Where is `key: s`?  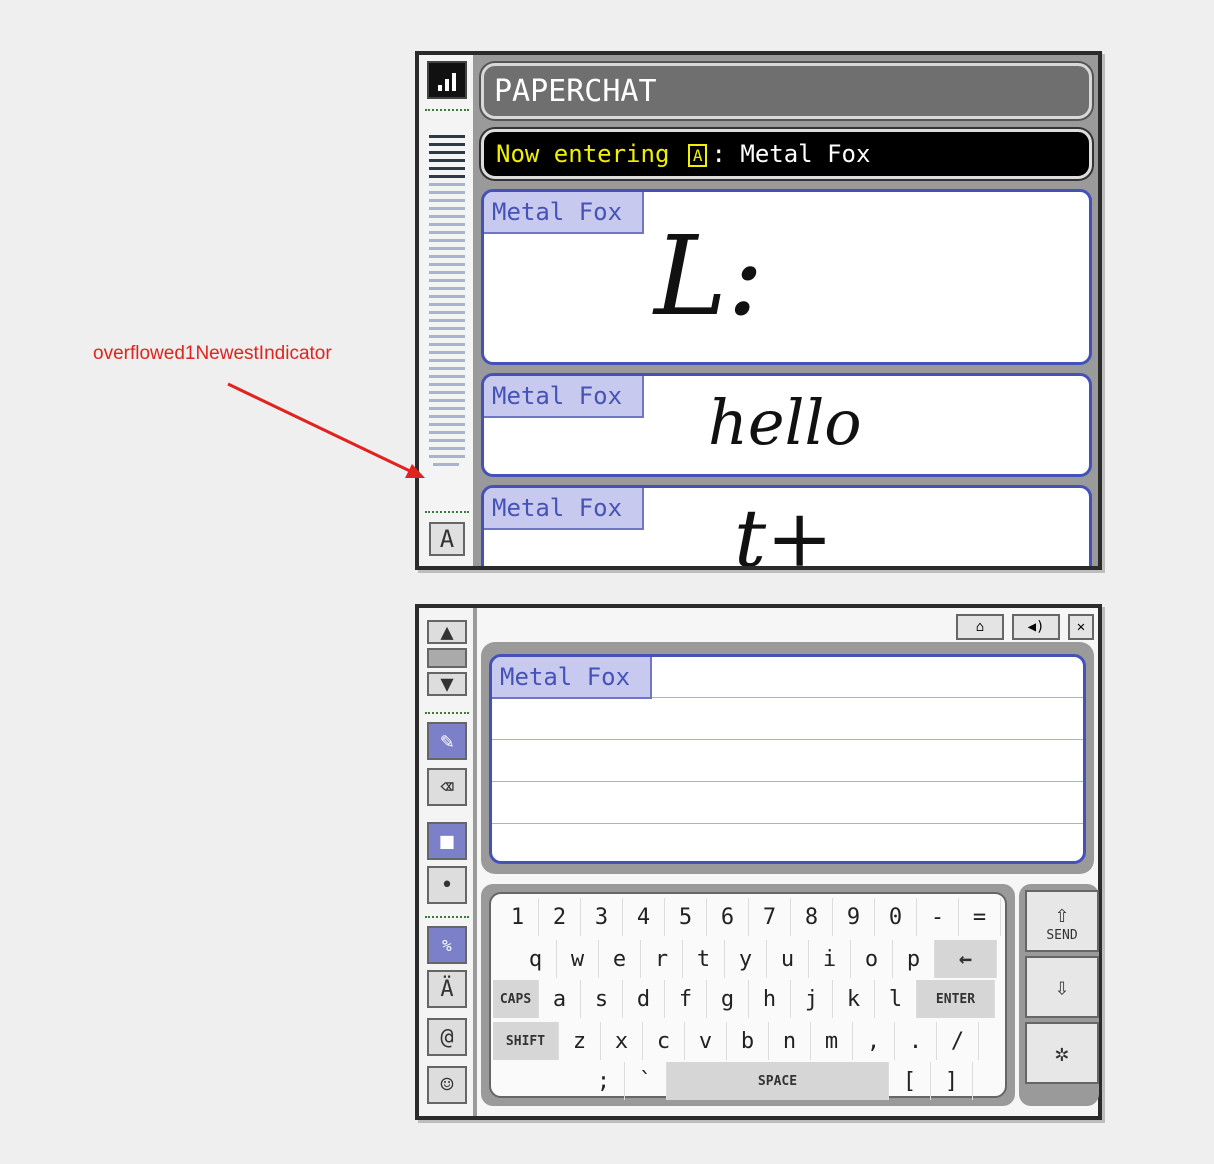
key: s is located at coordinates (602, 999).